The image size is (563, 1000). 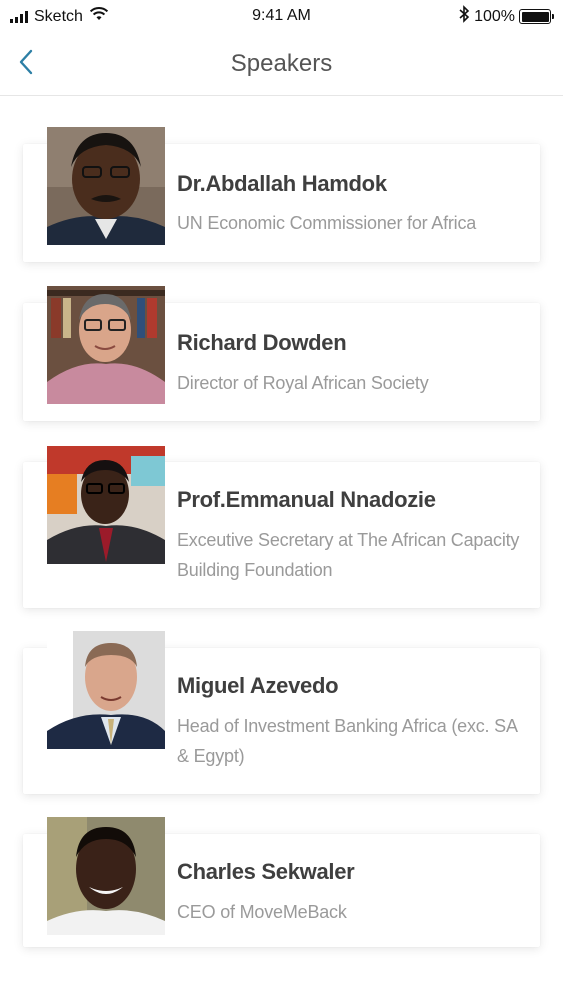 I want to click on speaker-name: Charles Sekwaler, so click(x=266, y=871).